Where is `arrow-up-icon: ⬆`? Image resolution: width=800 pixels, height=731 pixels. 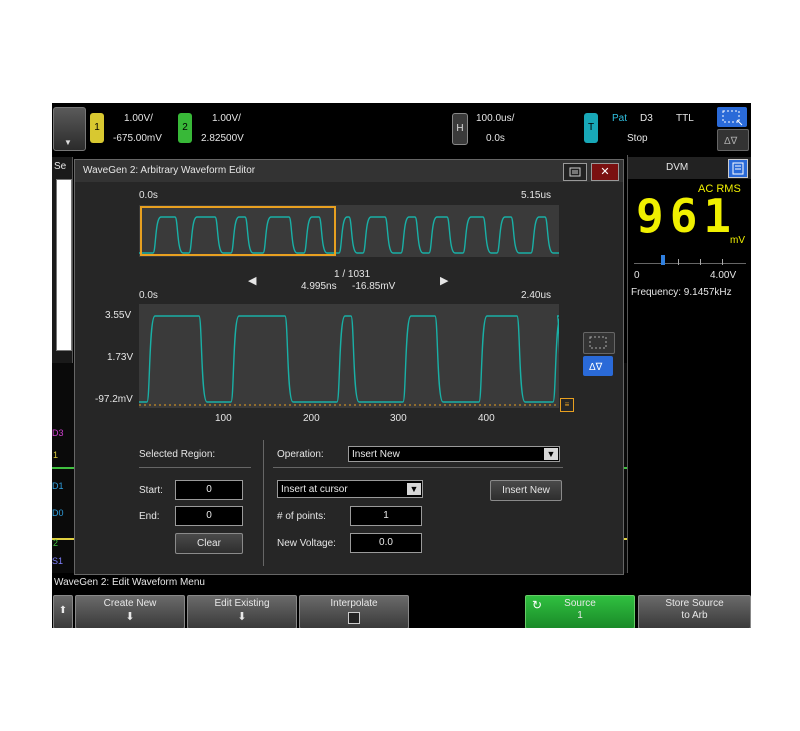
arrow-up-icon: ⬆ is located at coordinates (63, 610).